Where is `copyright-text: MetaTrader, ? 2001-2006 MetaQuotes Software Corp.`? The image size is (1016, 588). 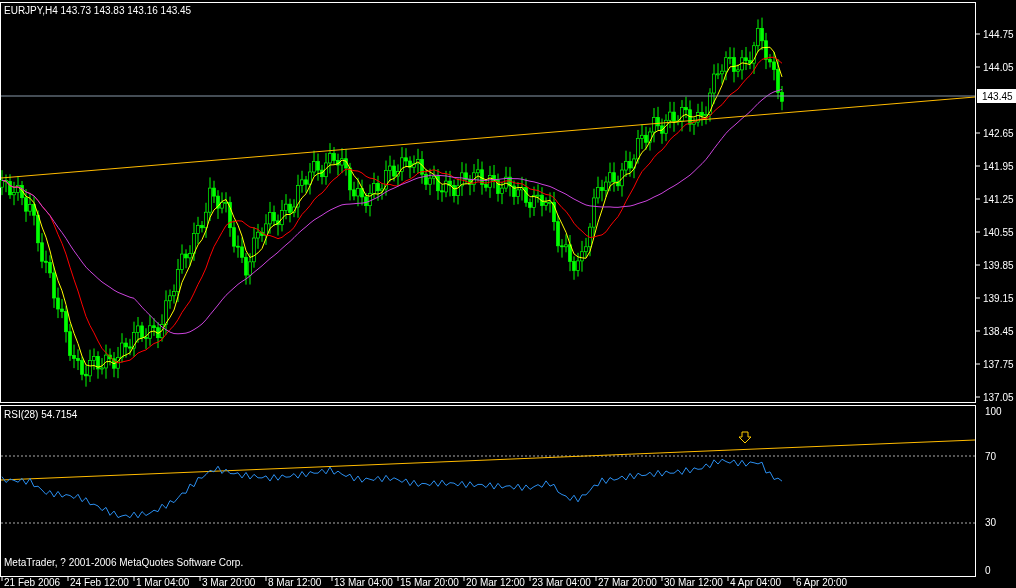
copyright-text: MetaTrader, ? 2001-2006 MetaQuotes Software Corp. is located at coordinates (124, 562).